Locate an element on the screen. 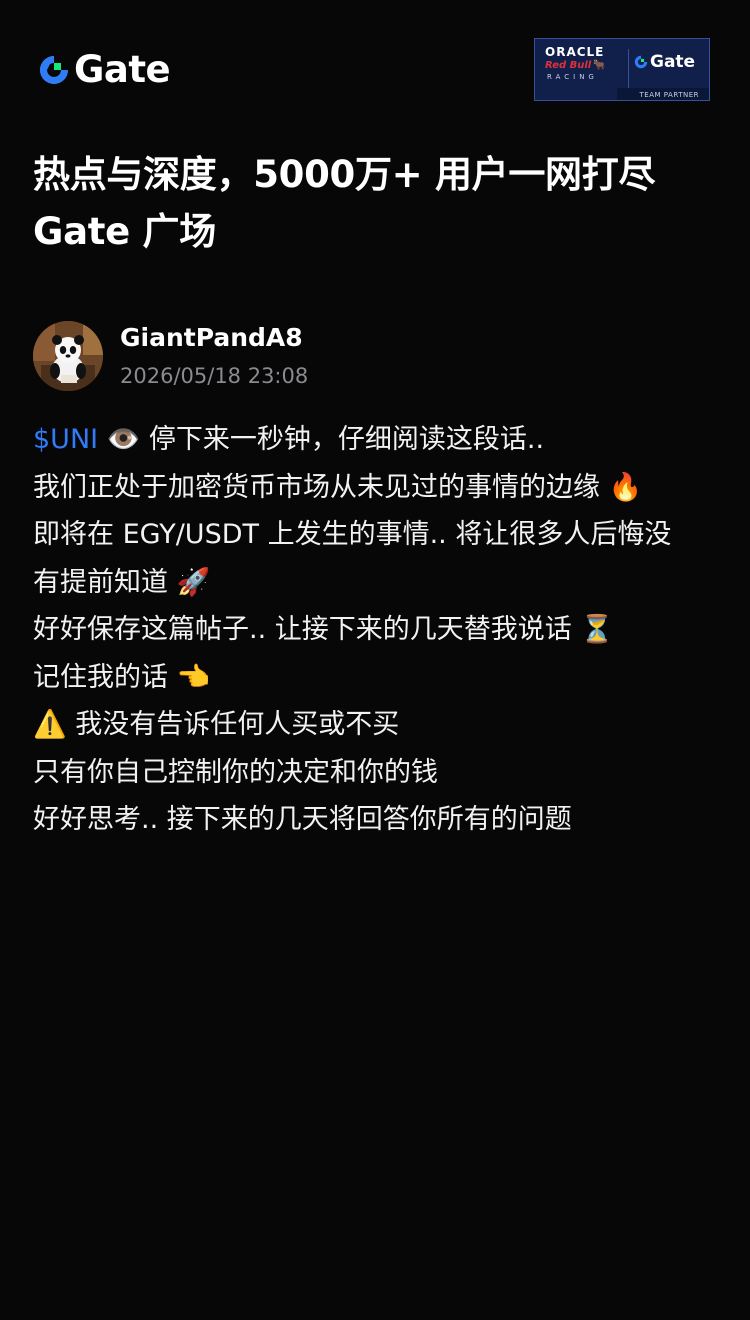 This screenshot has height=1320, width=750. post-line-1: $UNI 👁️ 停下来一秒钟，仔细阅读这段话.. is located at coordinates (378, 440).